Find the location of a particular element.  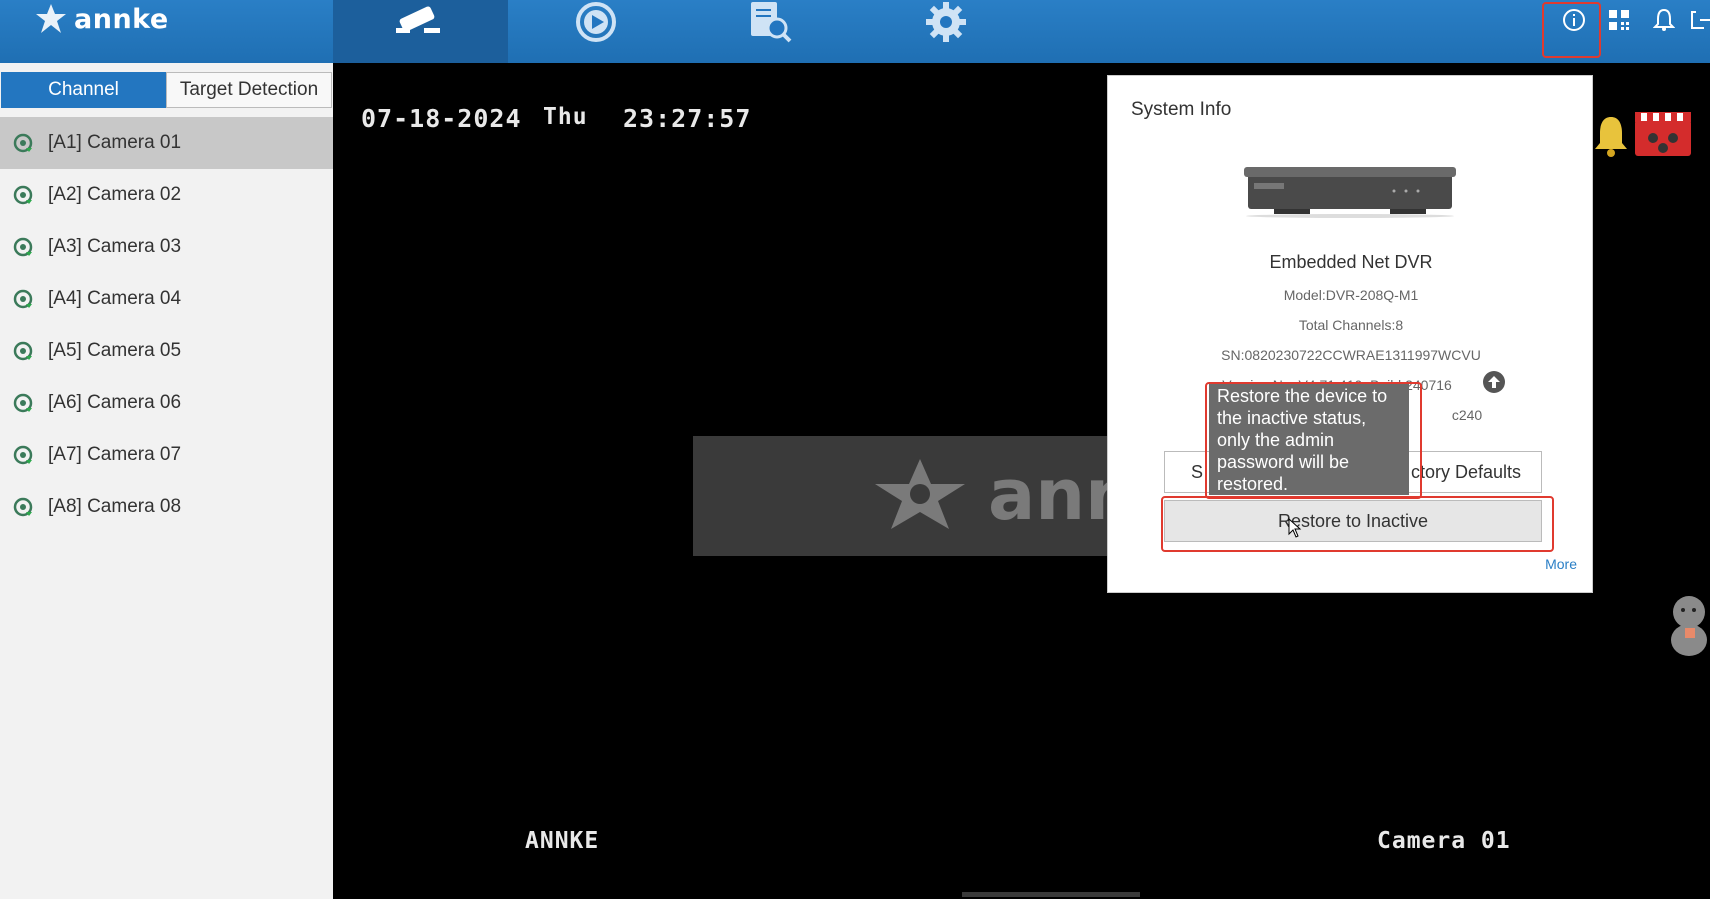

mouse-cursor-icon is located at coordinates (1295, 528).